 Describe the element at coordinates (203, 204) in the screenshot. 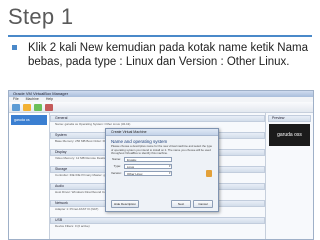

I see `cancel-button: Cancel` at that location.